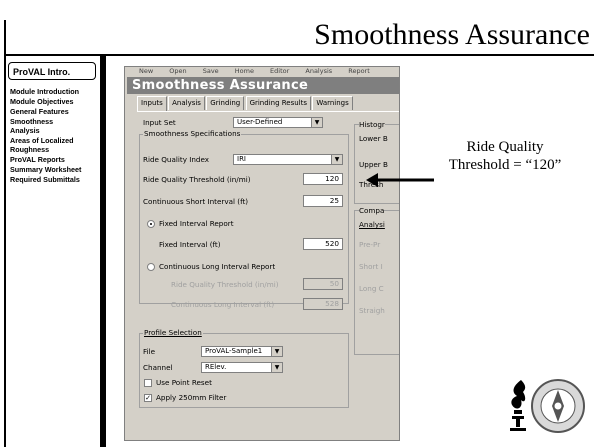 This screenshot has width=594, height=447. Describe the element at coordinates (184, 382) in the screenshot. I see `point-reset-label: Use Point Reset` at that location.